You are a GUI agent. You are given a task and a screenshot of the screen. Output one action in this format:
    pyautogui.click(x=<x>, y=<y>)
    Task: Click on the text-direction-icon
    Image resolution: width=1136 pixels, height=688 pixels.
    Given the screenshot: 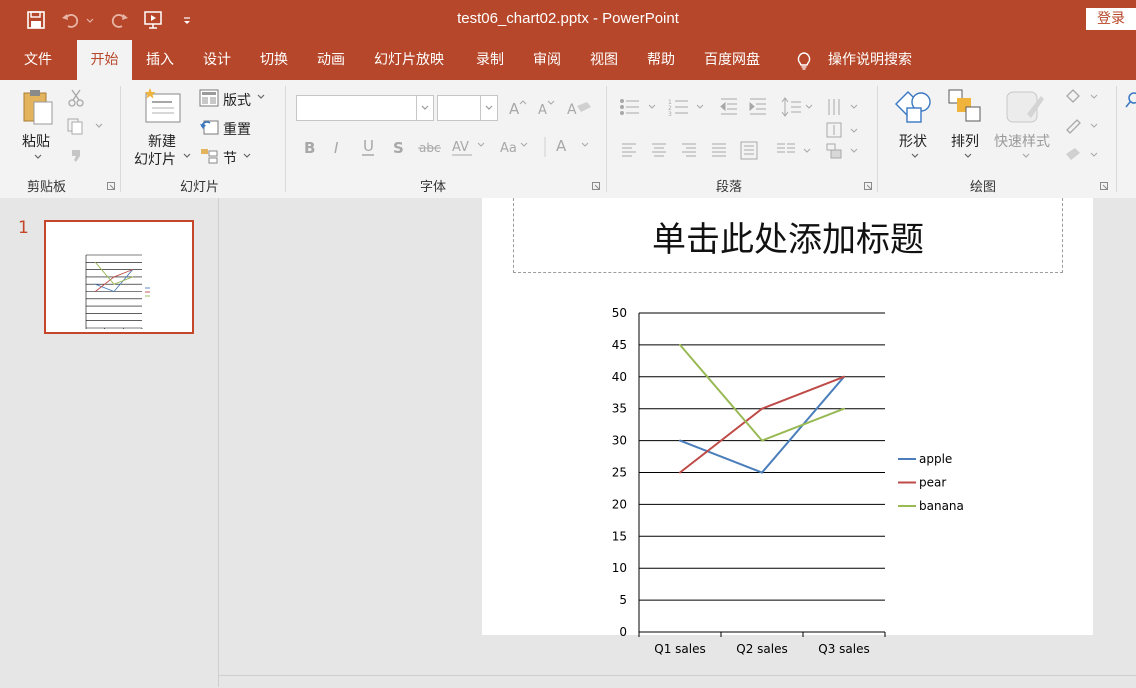 What is the action you would take?
    pyautogui.click(x=843, y=107)
    